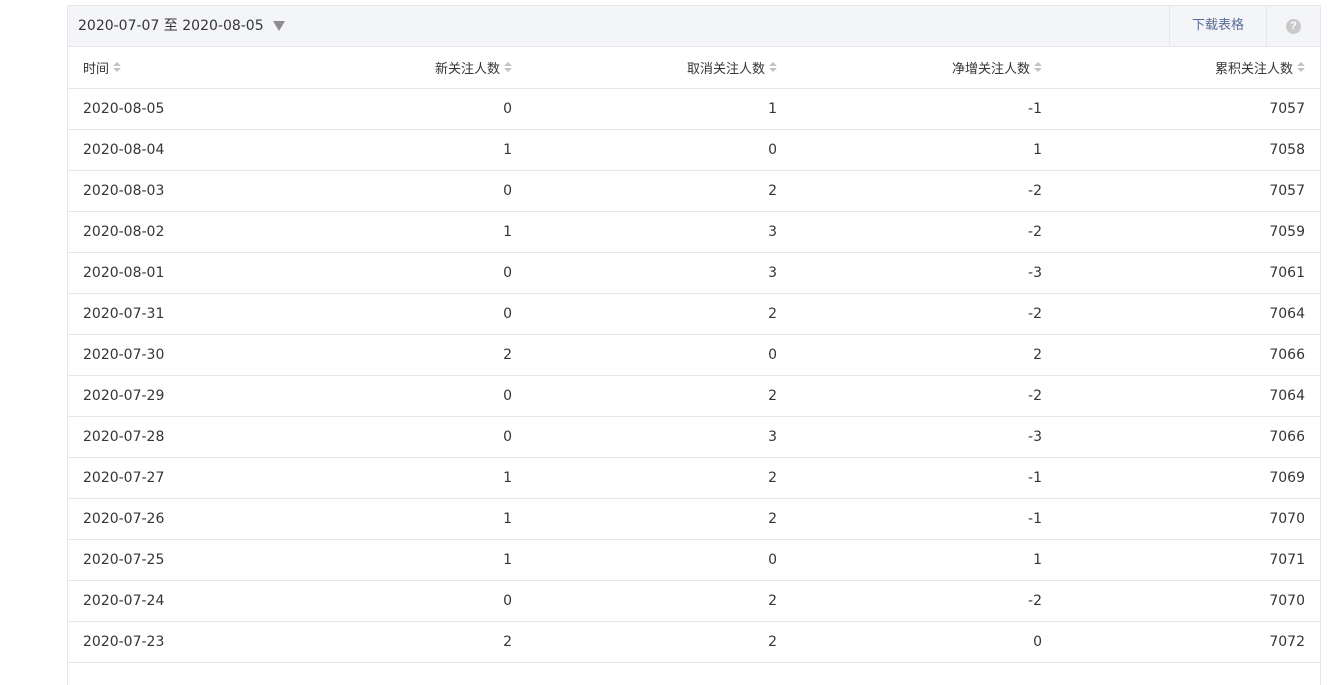 The height and width of the screenshot is (685, 1329). I want to click on table-toolbar: 2020-07-07 至 2020-08-05 下载表格 ?, so click(694, 26).